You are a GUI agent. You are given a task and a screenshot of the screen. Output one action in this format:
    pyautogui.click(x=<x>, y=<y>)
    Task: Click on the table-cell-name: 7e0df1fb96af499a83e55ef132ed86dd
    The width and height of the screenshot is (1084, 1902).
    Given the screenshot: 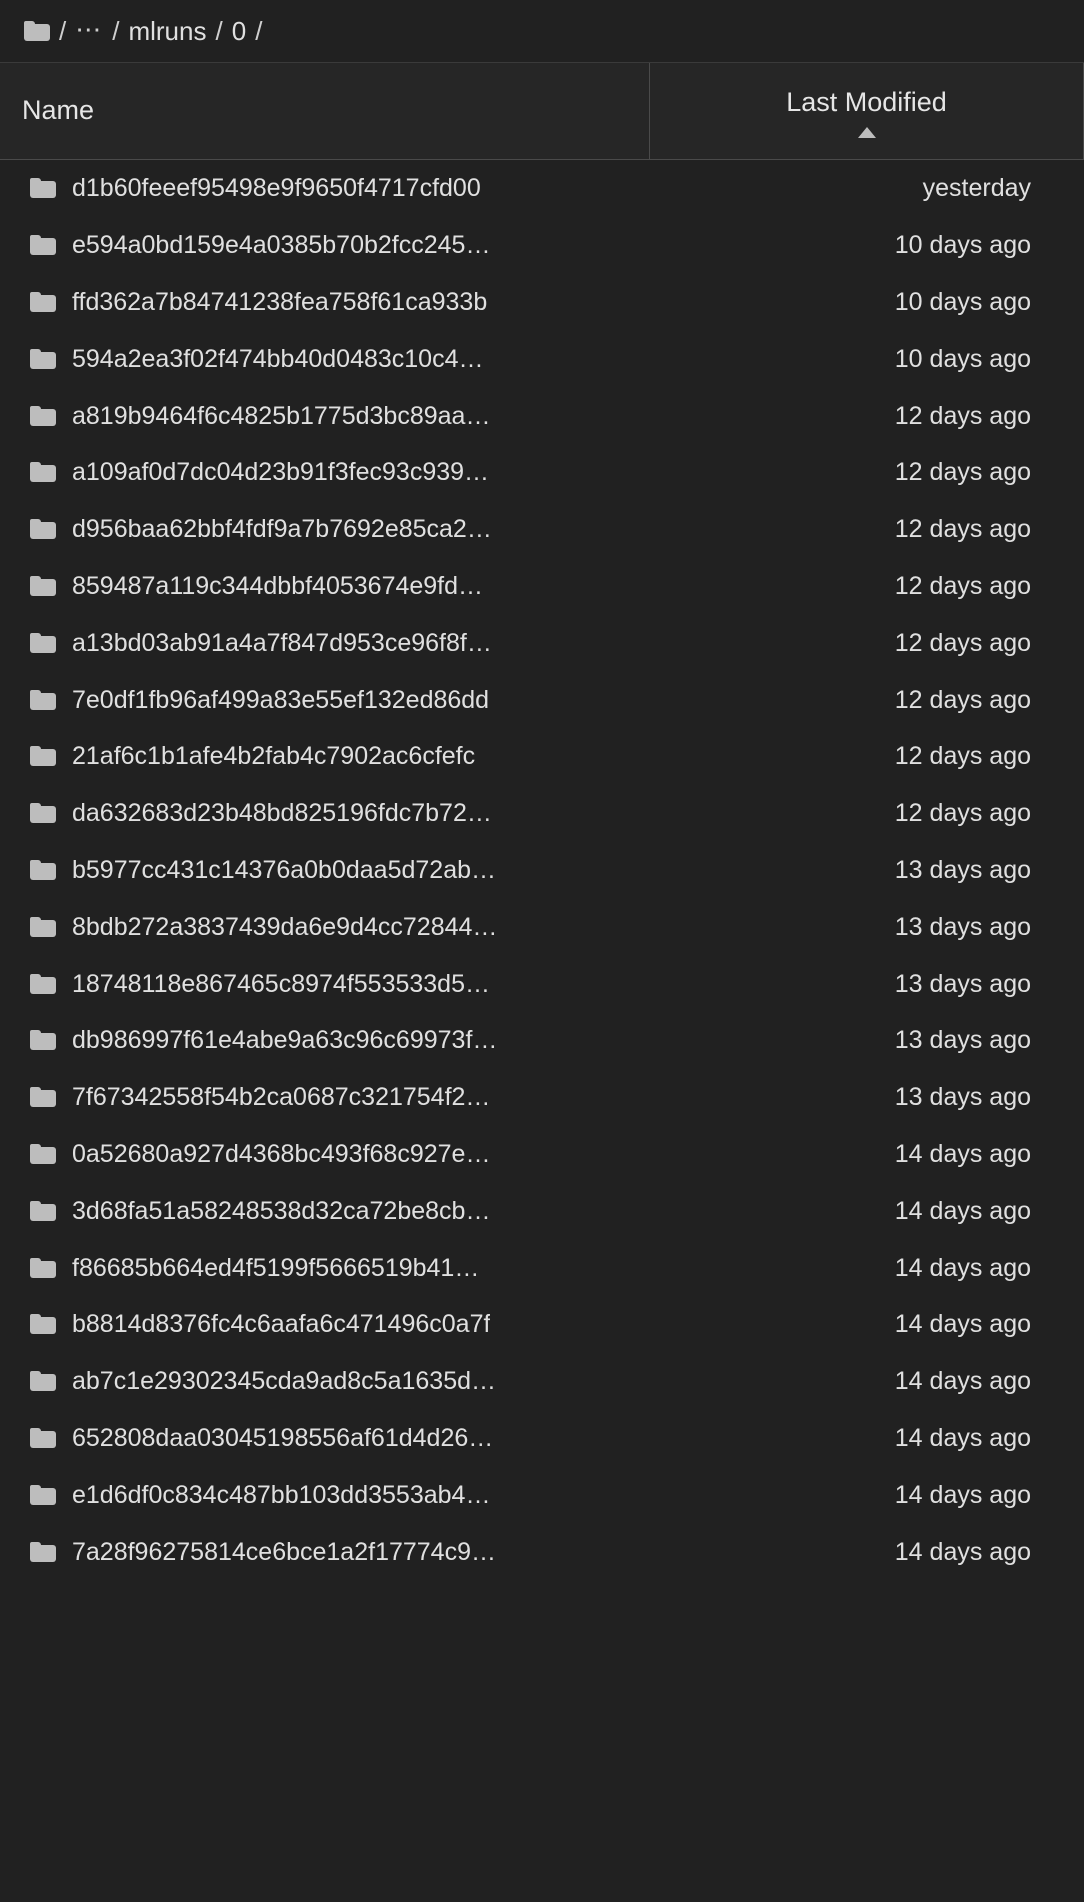 What is the action you would take?
    pyautogui.click(x=325, y=700)
    